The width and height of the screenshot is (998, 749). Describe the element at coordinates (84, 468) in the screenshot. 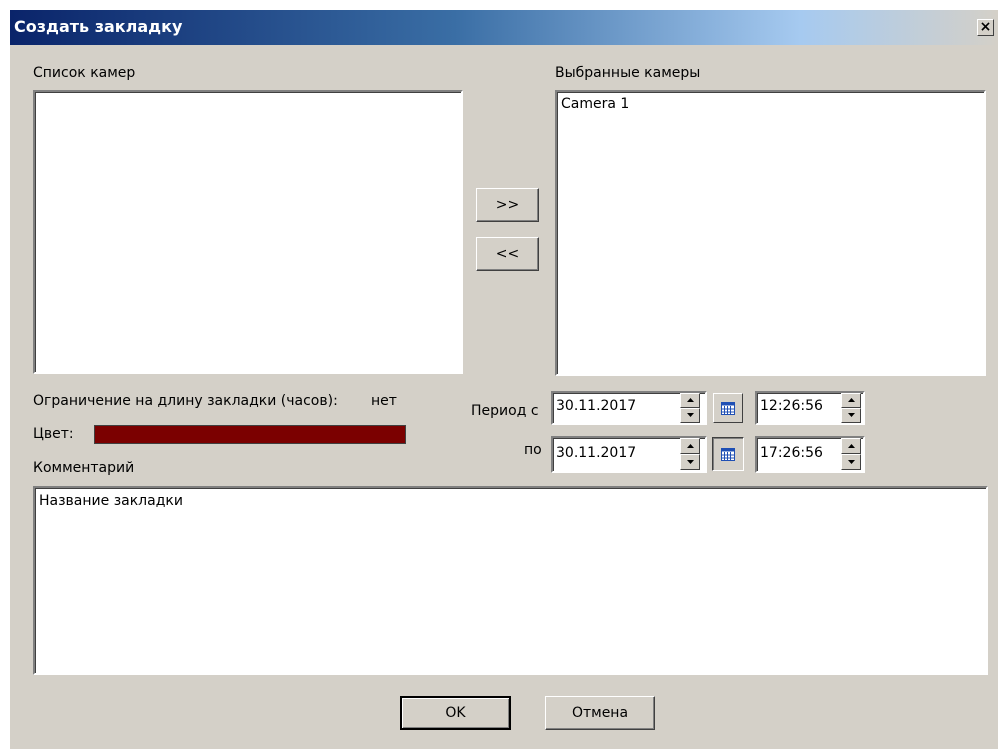

I see `comment-label: Комментарий` at that location.